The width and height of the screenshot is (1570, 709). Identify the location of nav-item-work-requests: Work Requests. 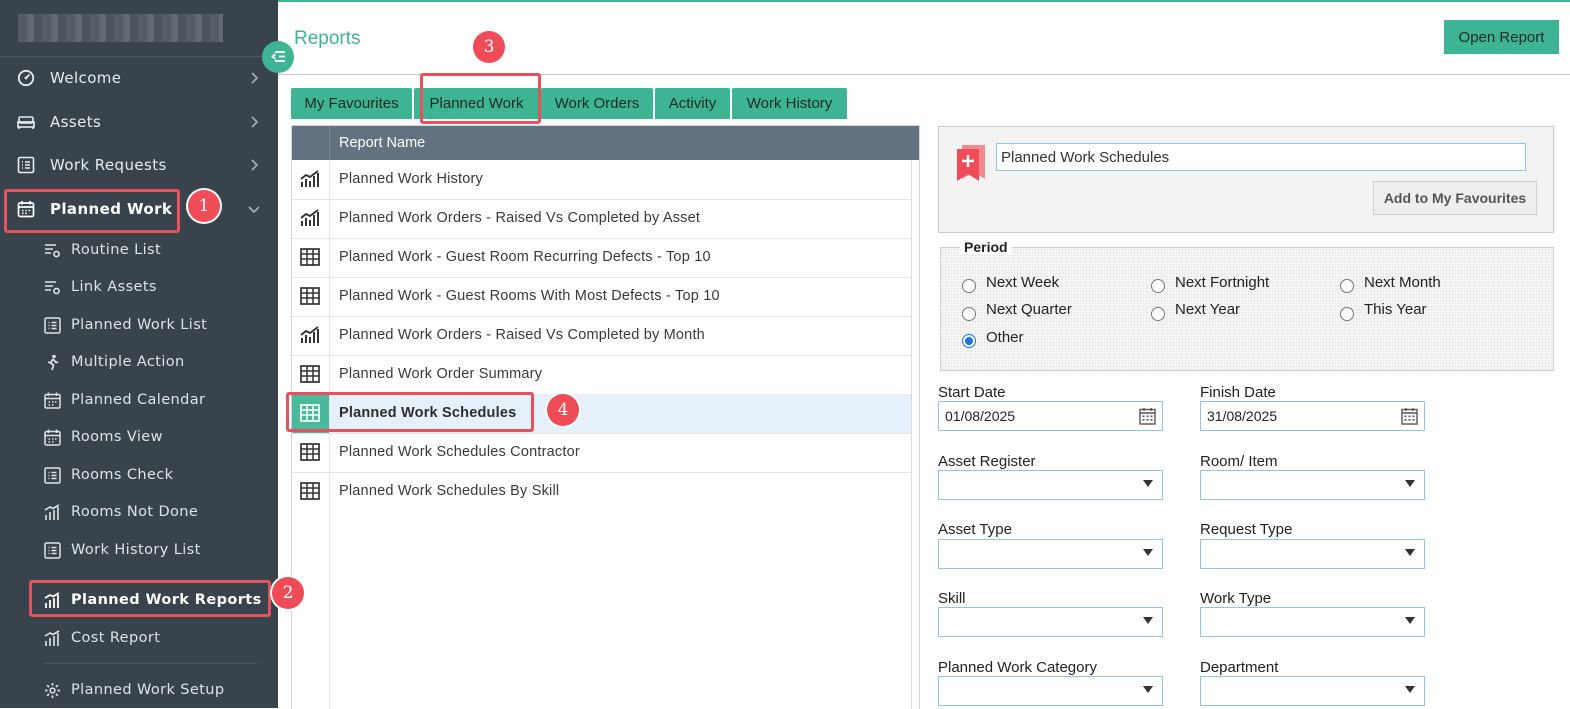
(139, 165).